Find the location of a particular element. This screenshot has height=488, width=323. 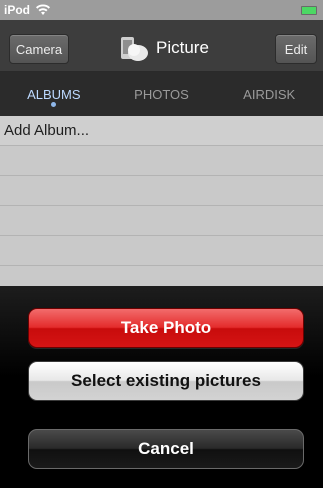

tab-label: ALBUMS is located at coordinates (54, 94).